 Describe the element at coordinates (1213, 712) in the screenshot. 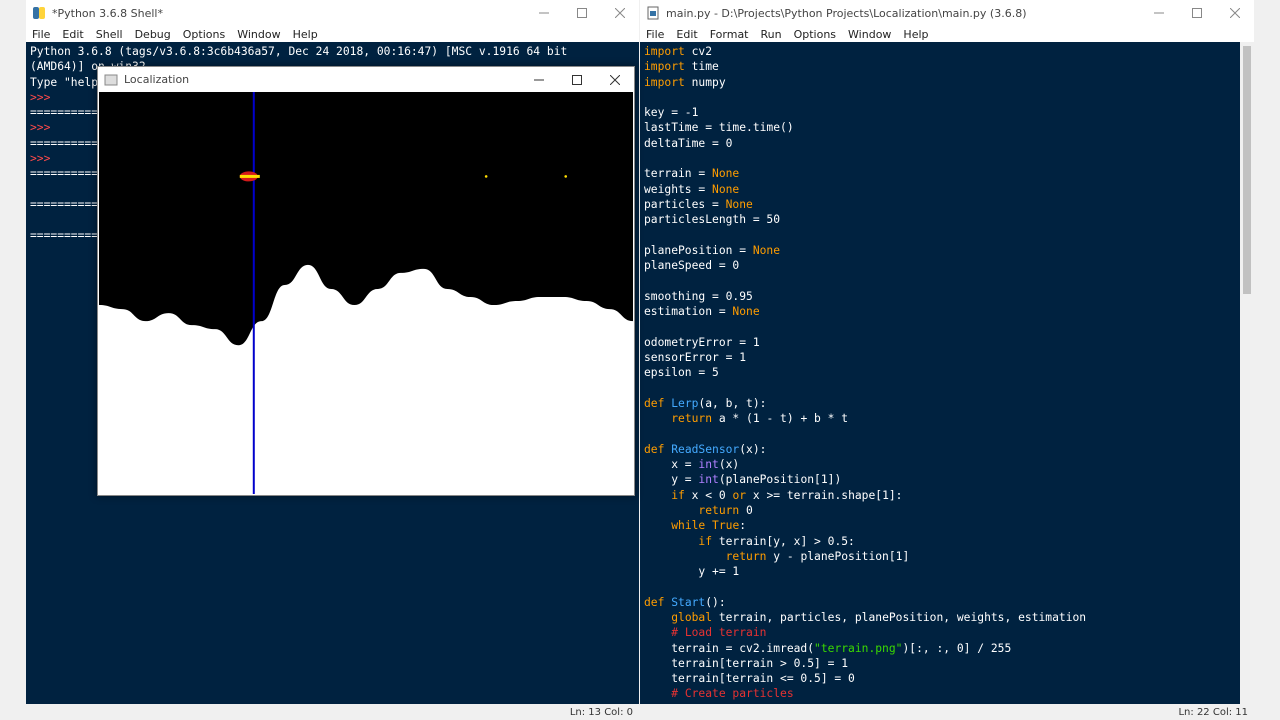

I see `editor-cursor-position: Ln: 22 Col: 11` at that location.